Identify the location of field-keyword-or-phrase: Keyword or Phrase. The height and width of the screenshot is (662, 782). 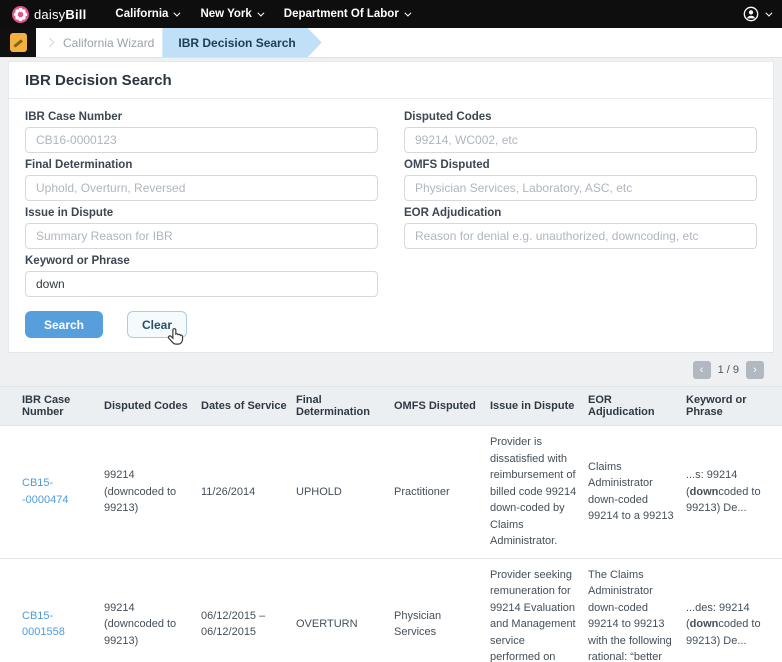
(201, 276).